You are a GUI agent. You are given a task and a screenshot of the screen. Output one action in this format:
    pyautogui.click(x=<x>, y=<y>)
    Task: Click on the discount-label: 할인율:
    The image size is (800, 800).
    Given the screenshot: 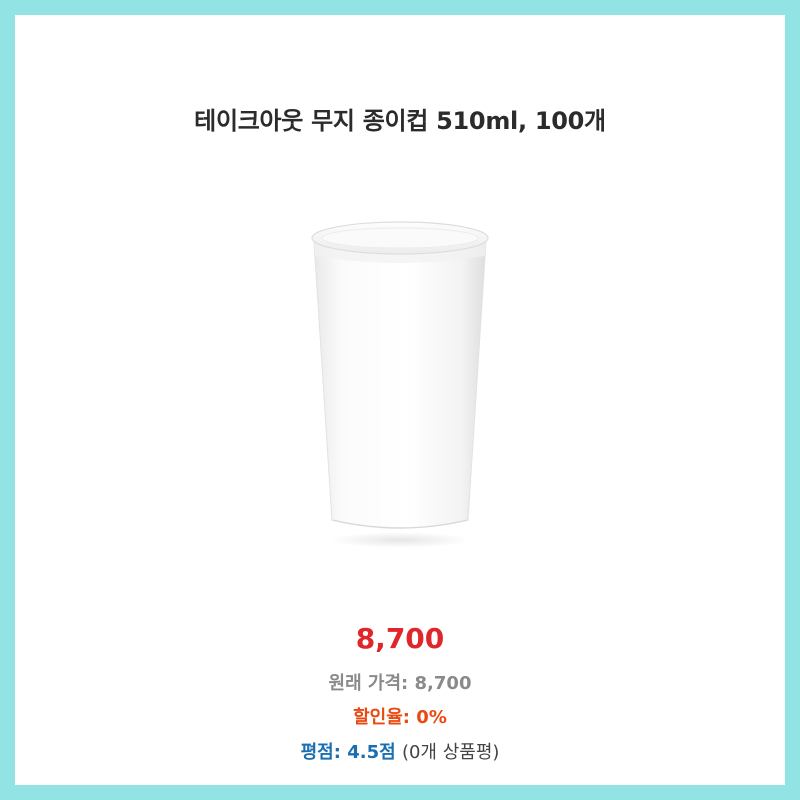 What is the action you would take?
    pyautogui.click(x=382, y=717)
    